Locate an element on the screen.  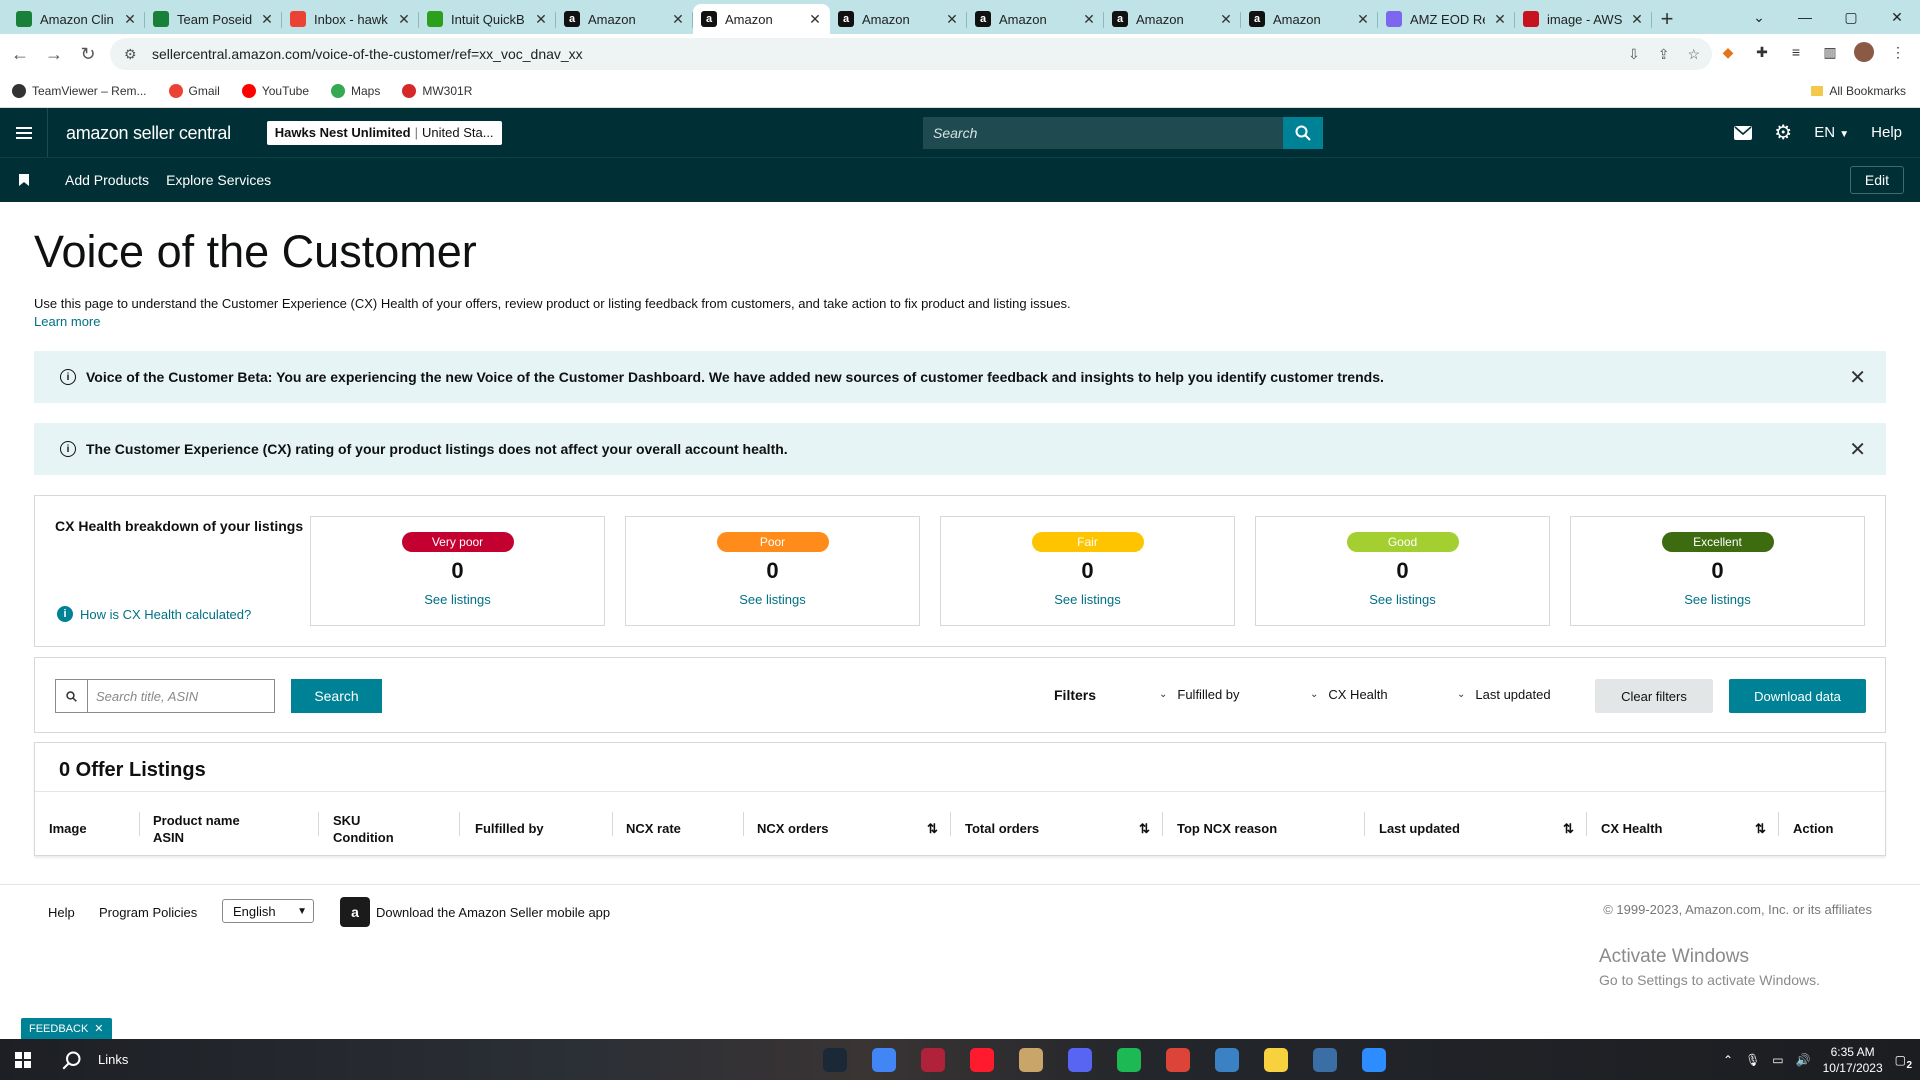
cx-health-help: i How is CX Health calculated? is located at coordinates (154, 614).